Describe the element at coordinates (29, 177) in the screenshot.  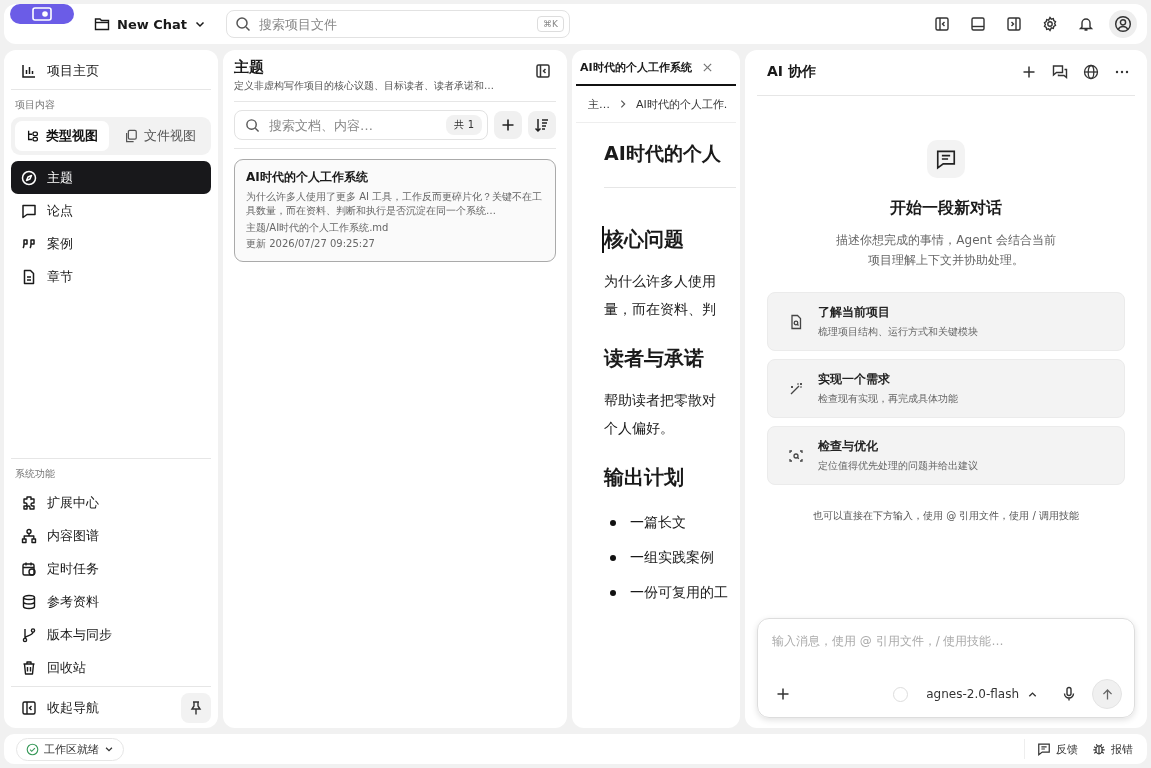
I see `compass-icon` at that location.